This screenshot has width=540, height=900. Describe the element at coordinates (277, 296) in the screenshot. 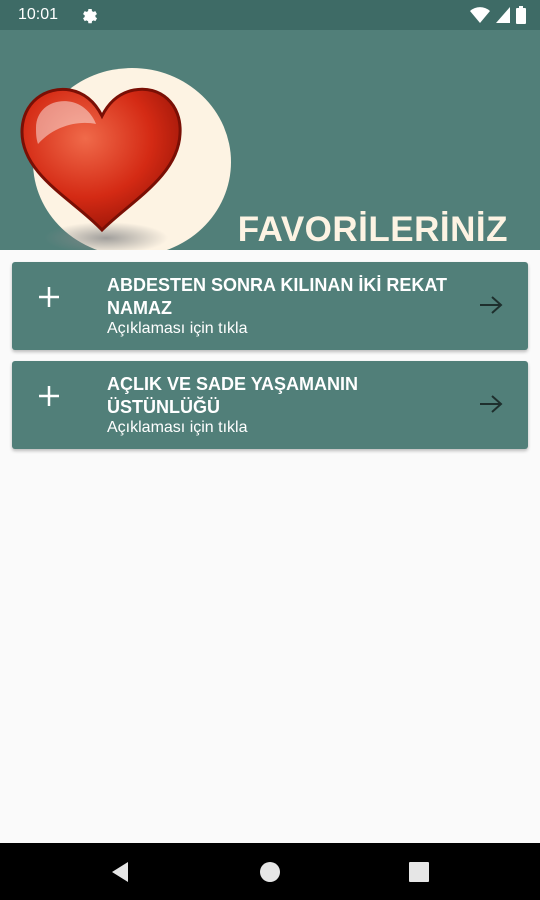

I see `item-title: ABDESTEN SONRA KILINAN İKİ REKAT NAMAZ` at that location.